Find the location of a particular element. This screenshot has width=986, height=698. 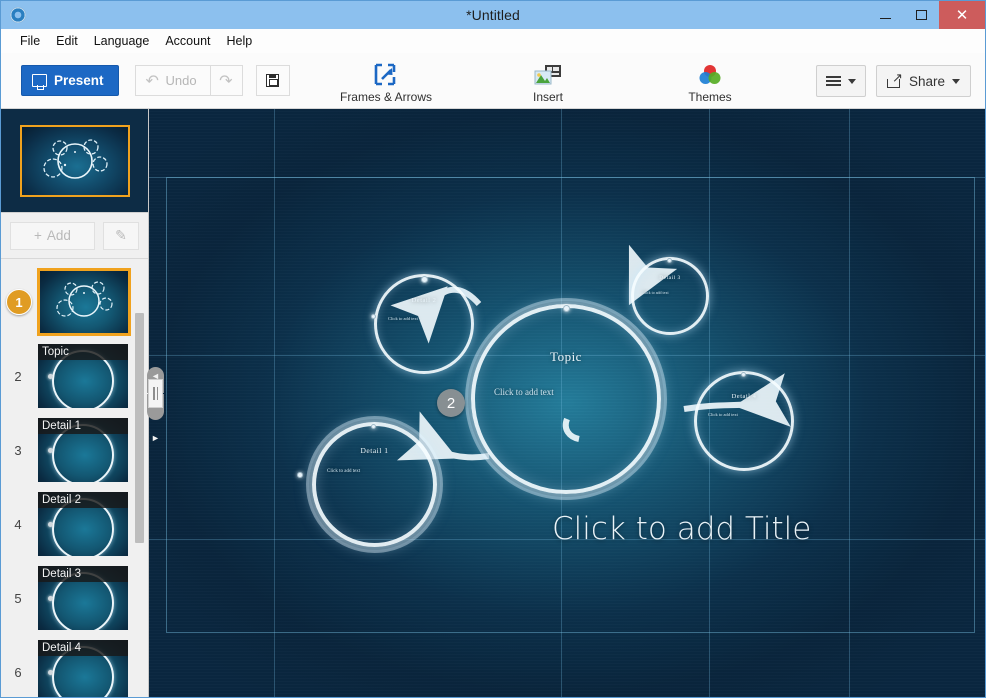

maximize-button is located at coordinates (921, 15).